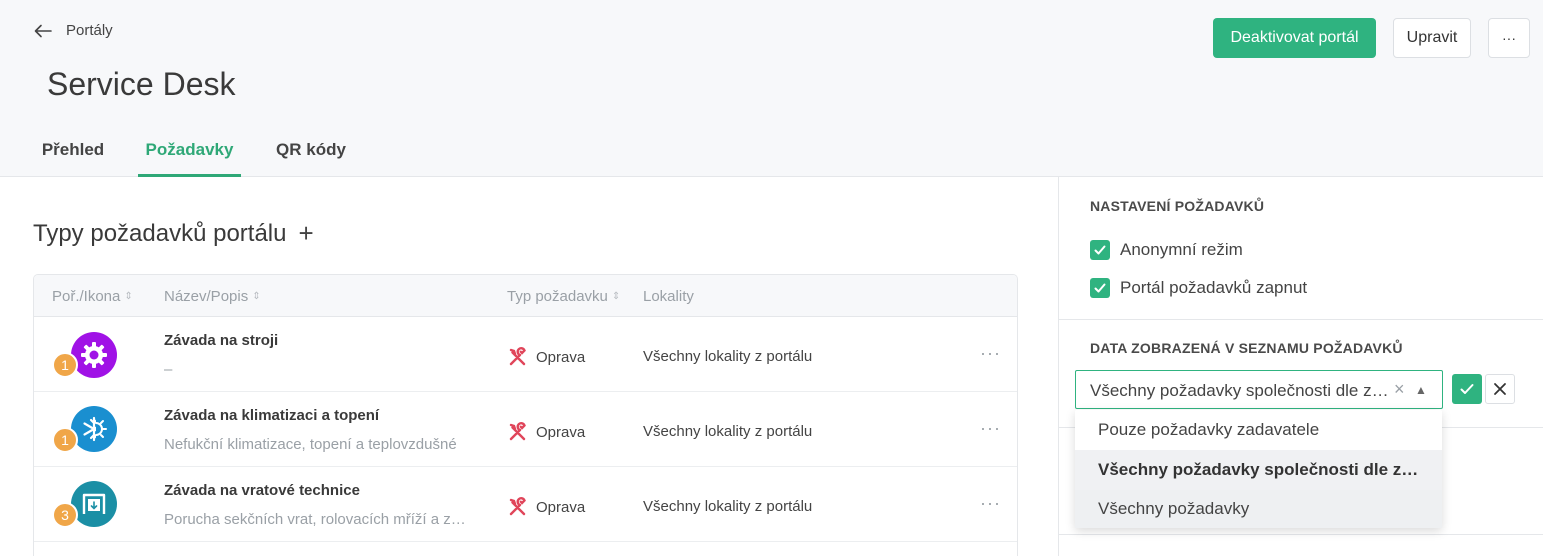 This screenshot has height=556, width=1543. I want to click on column-header-type: Typ požadavku ⇕, so click(563, 296).